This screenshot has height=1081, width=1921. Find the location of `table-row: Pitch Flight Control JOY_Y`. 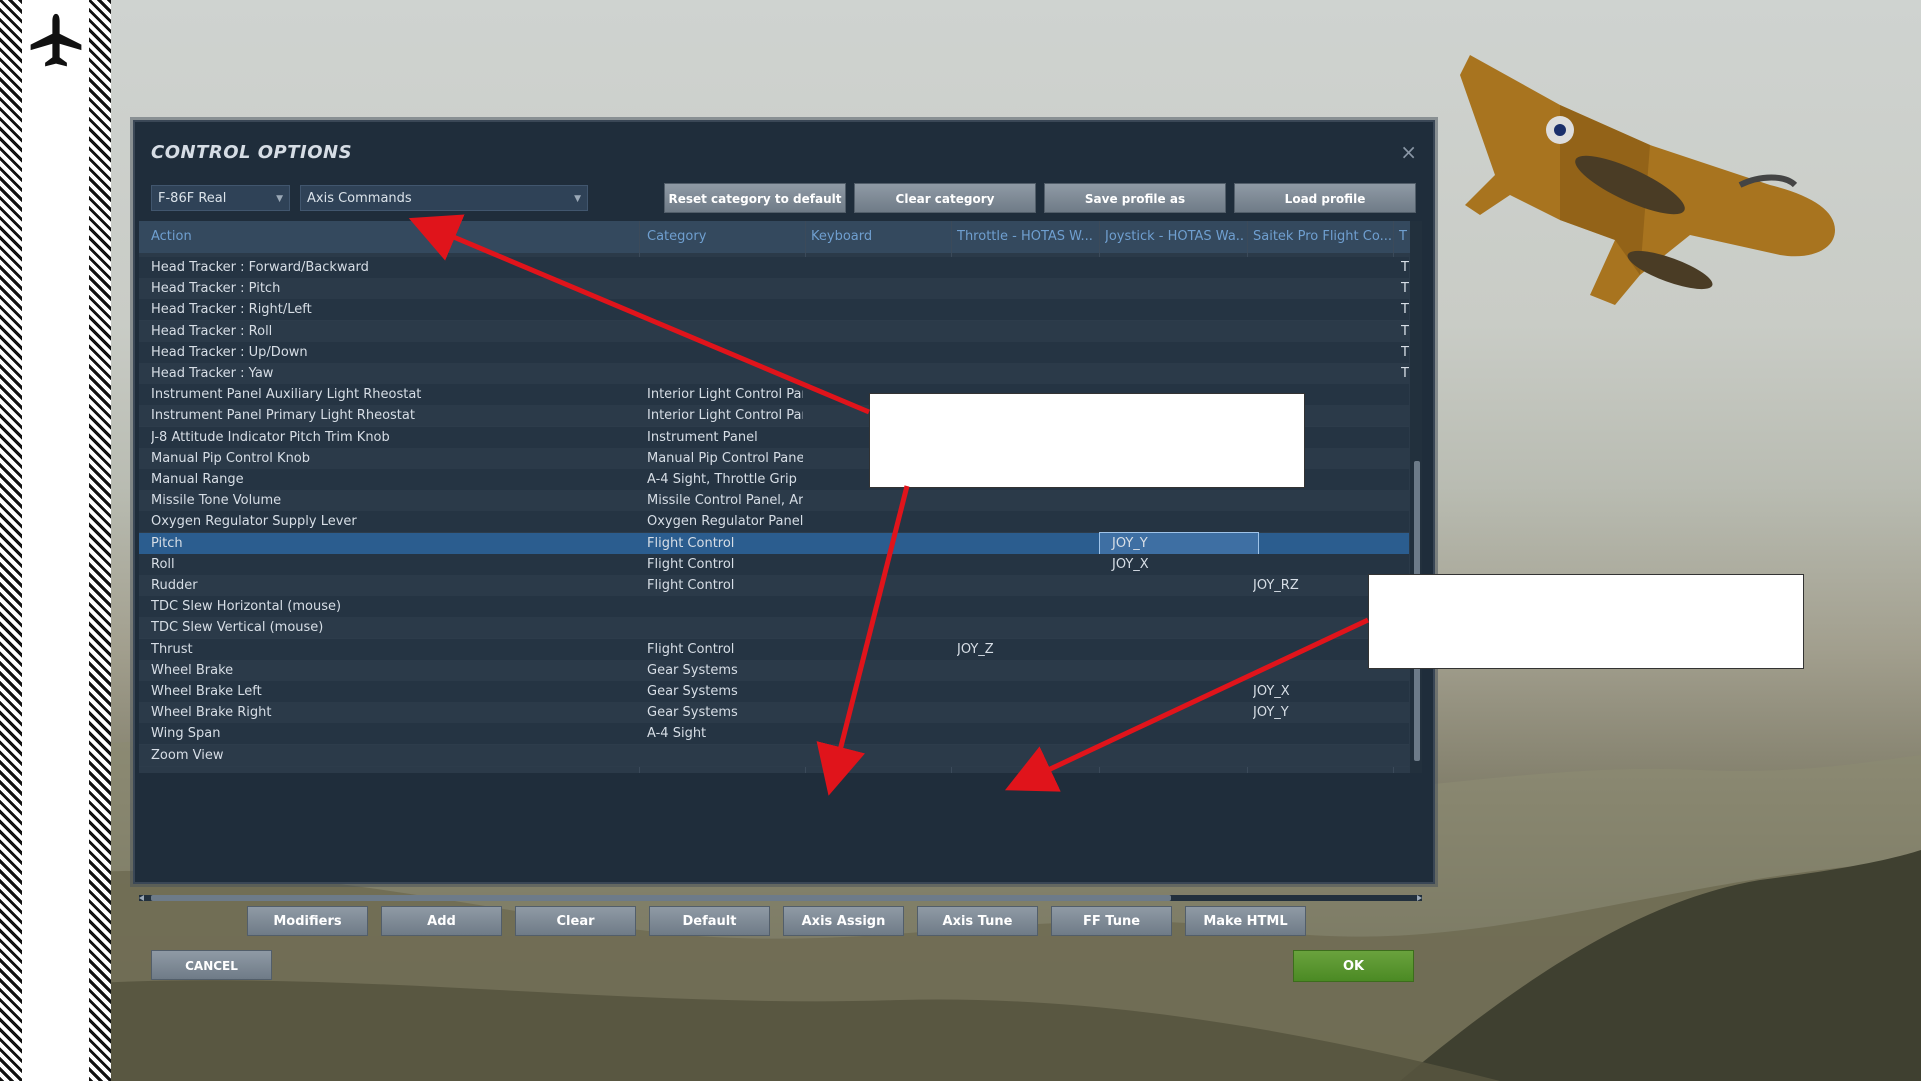

table-row: Pitch Flight Control JOY_Y is located at coordinates (774, 543).